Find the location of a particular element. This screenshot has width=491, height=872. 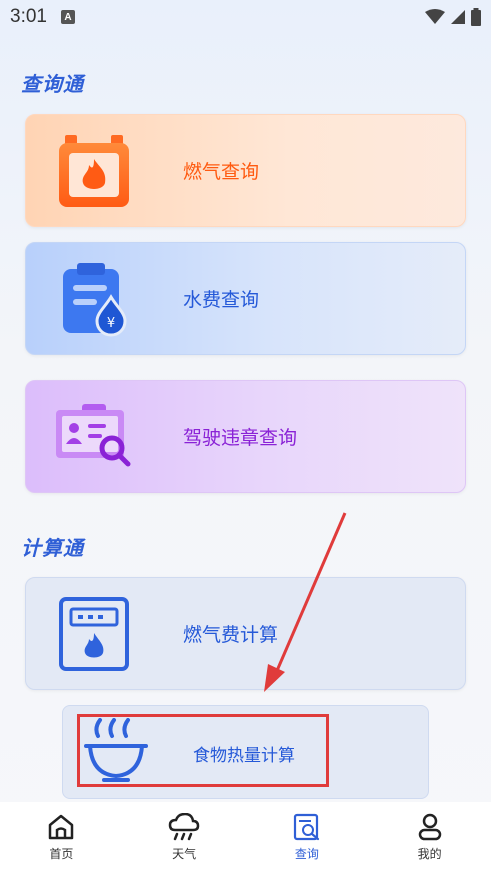

query-icon is located at coordinates (306, 826).